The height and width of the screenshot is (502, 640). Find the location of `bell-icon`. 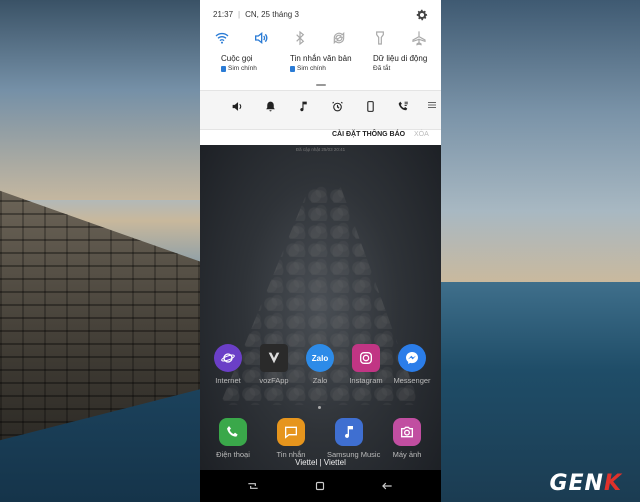

bell-icon is located at coordinates (272, 108).